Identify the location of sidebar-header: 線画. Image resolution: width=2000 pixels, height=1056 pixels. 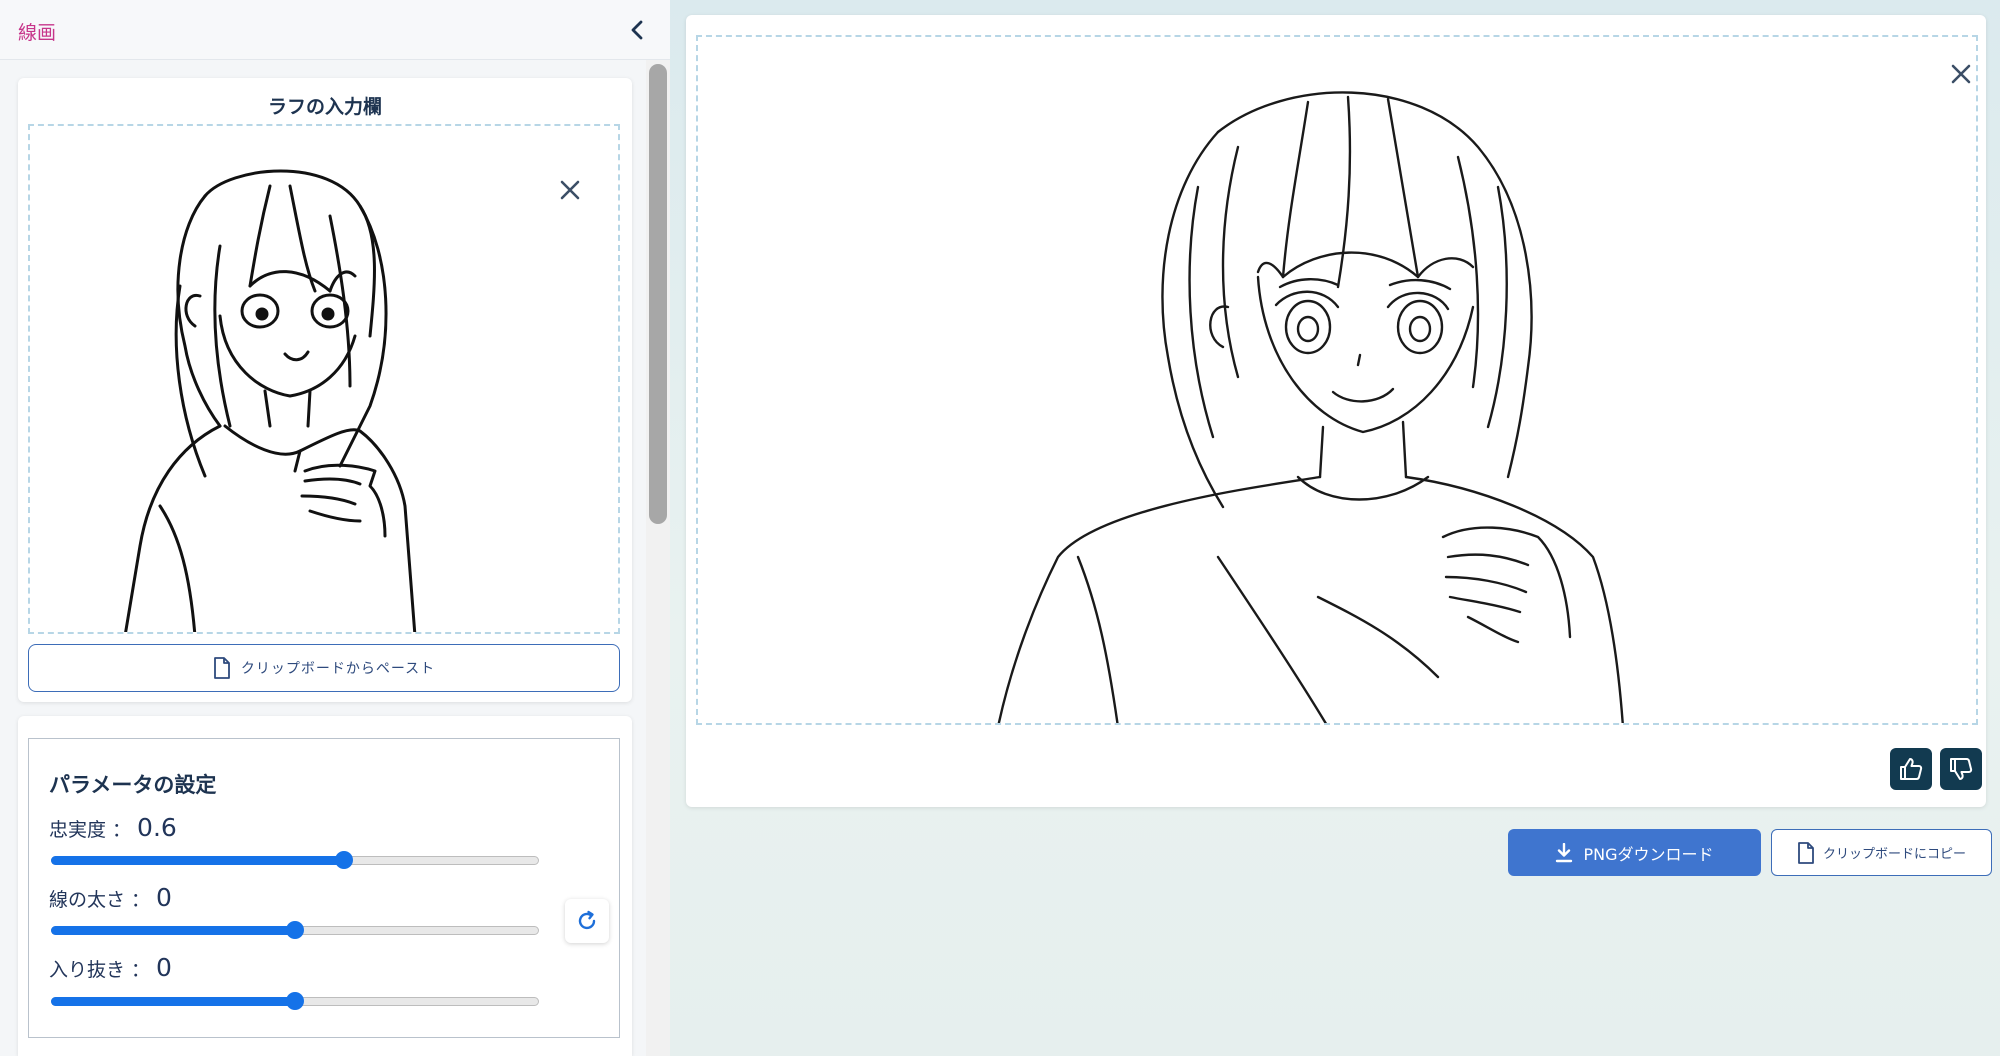
(335, 30).